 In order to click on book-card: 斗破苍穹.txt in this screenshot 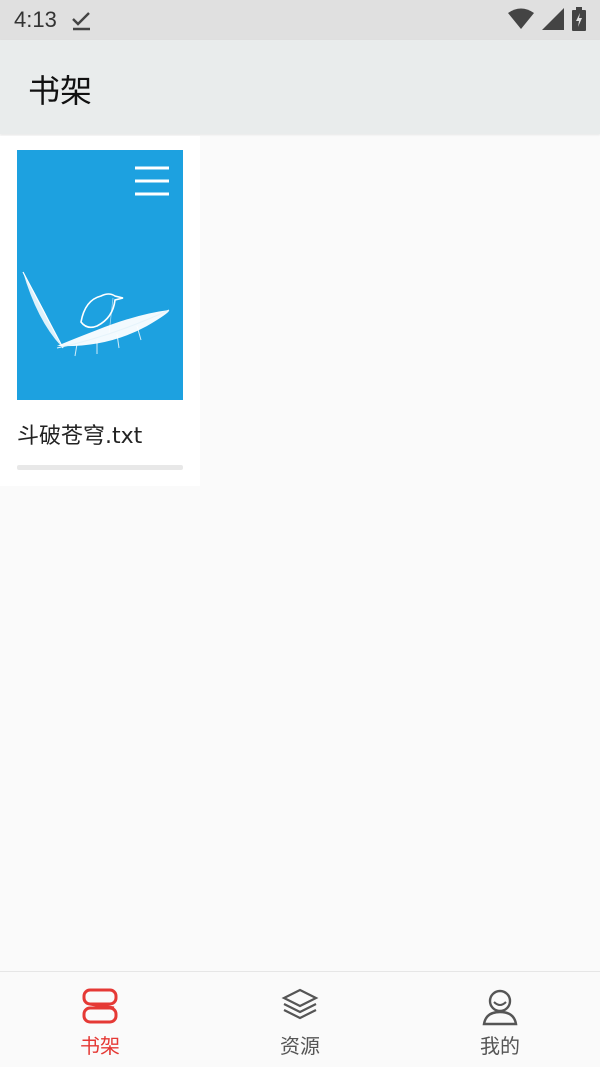, I will do `click(100, 311)`.